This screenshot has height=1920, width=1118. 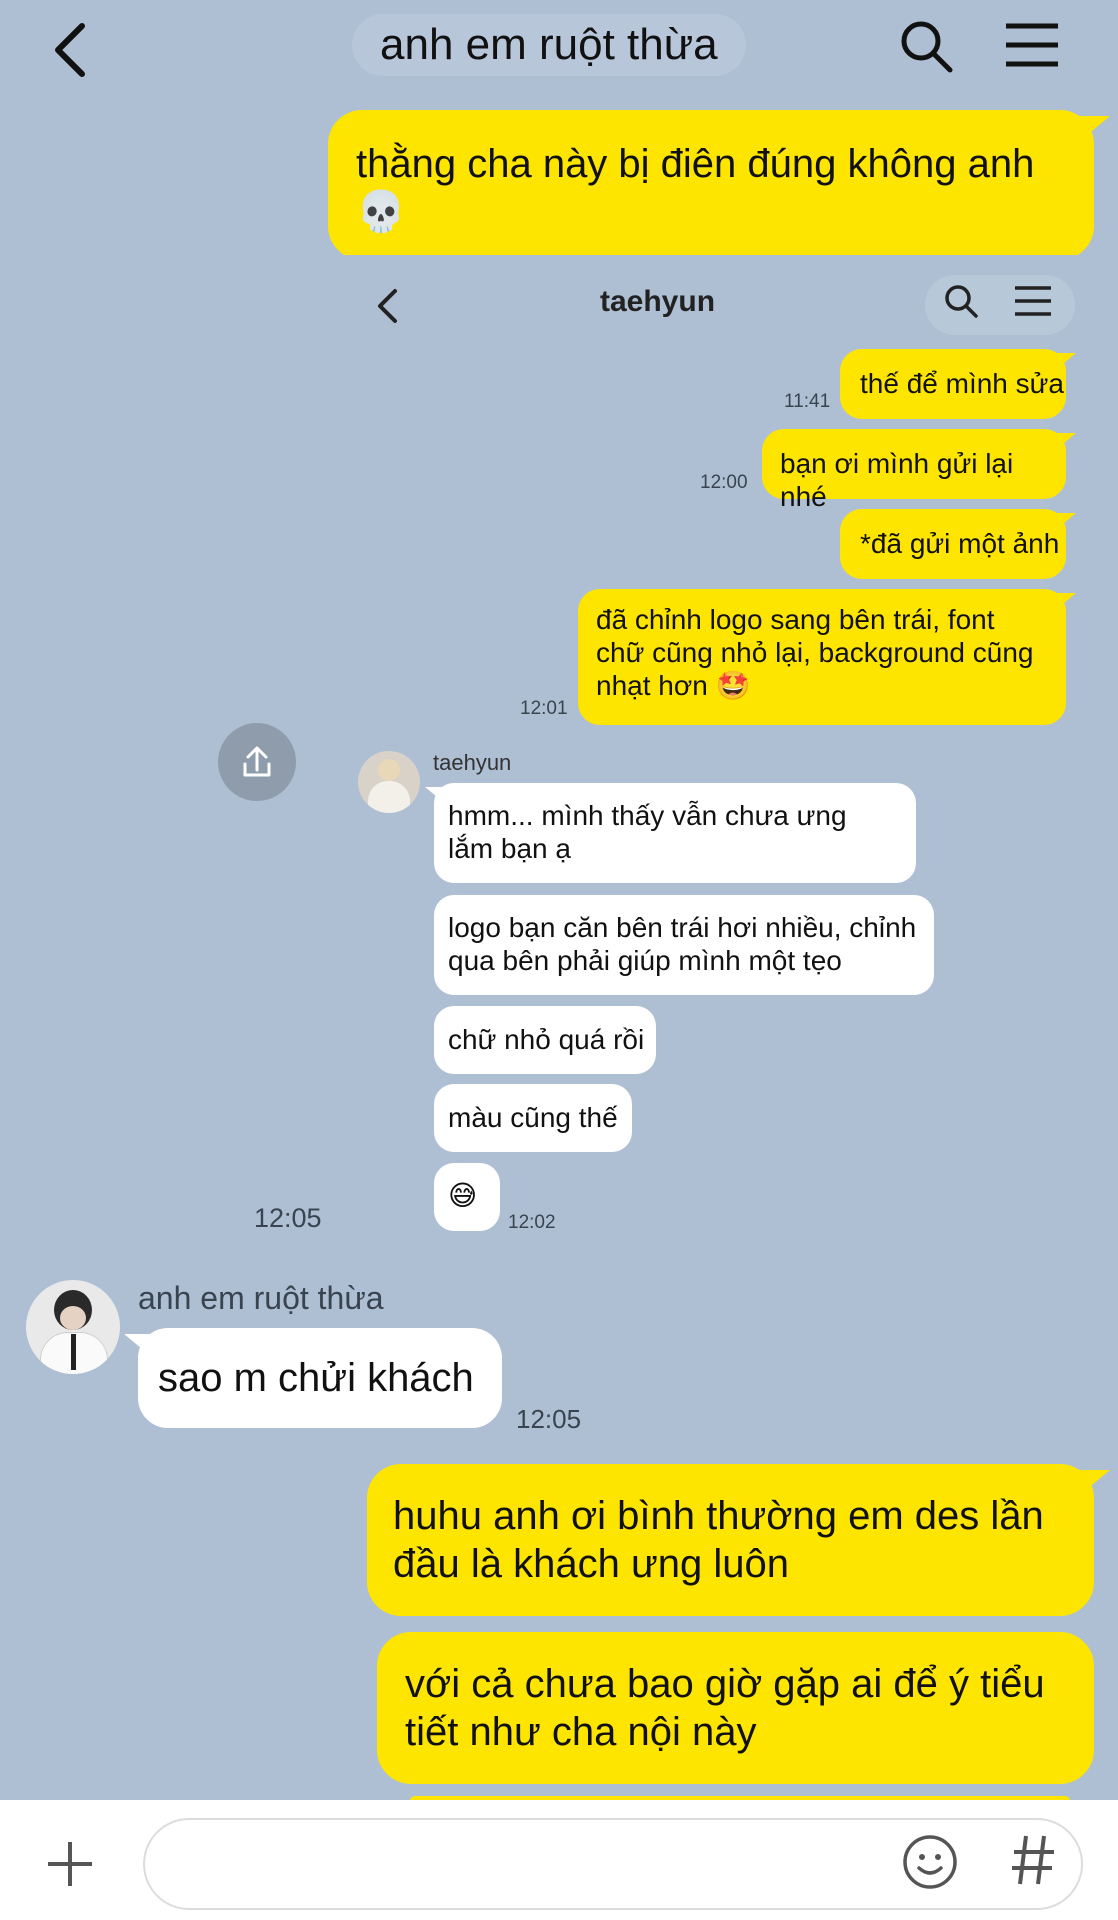 I want to click on add-button, so click(x=70, y=1864).